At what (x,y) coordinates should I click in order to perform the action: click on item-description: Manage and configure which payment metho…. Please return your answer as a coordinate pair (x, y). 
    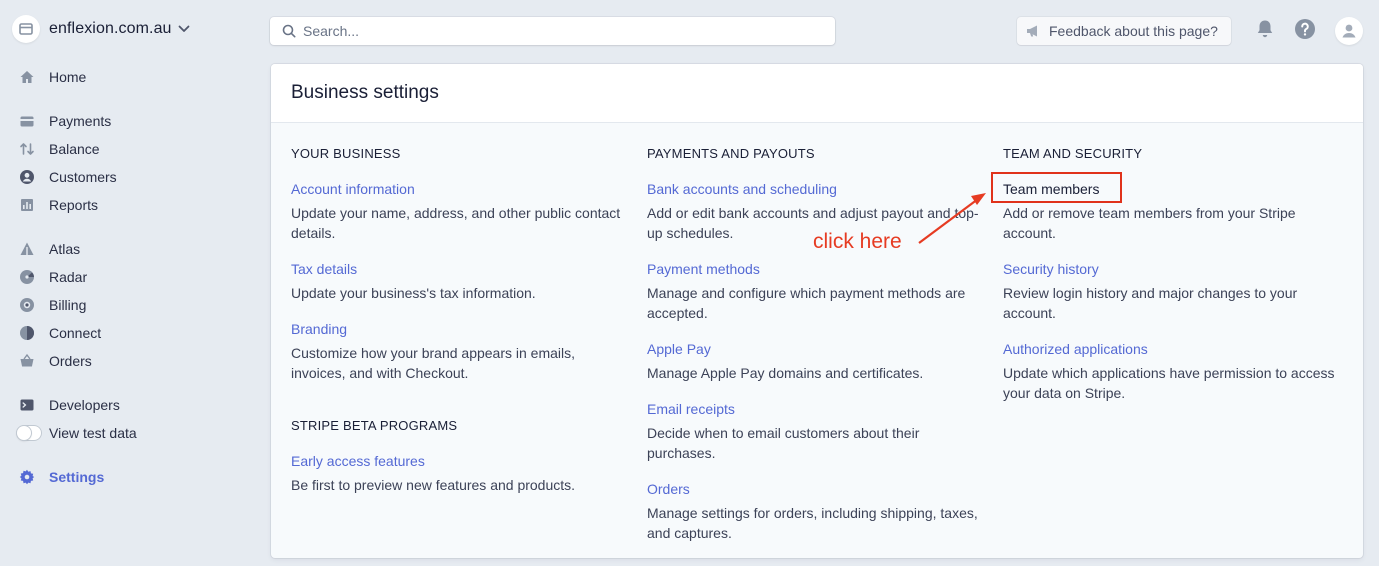
    Looking at the image, I should click on (806, 303).